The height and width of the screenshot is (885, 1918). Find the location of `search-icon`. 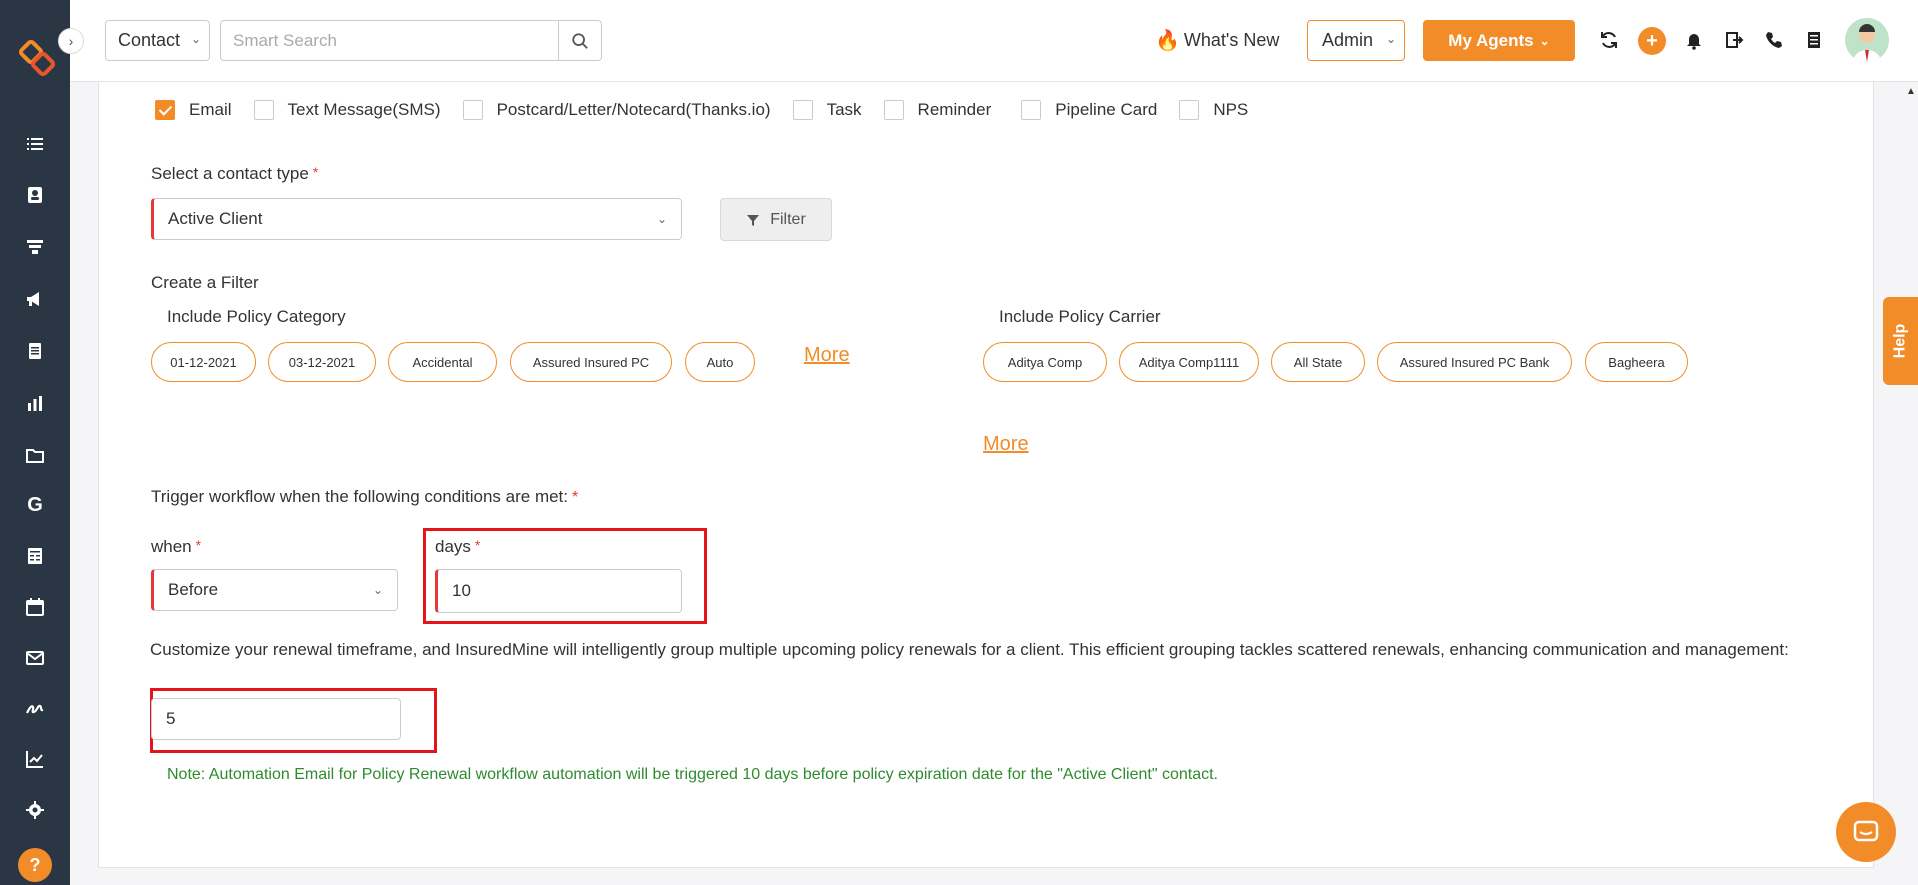

search-icon is located at coordinates (580, 40).